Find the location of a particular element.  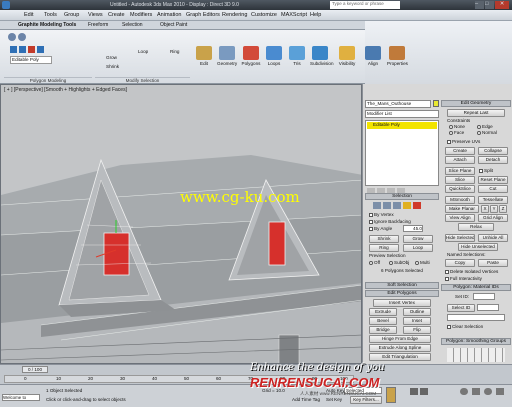

ring-button: Ring is located at coordinates (384, 248).